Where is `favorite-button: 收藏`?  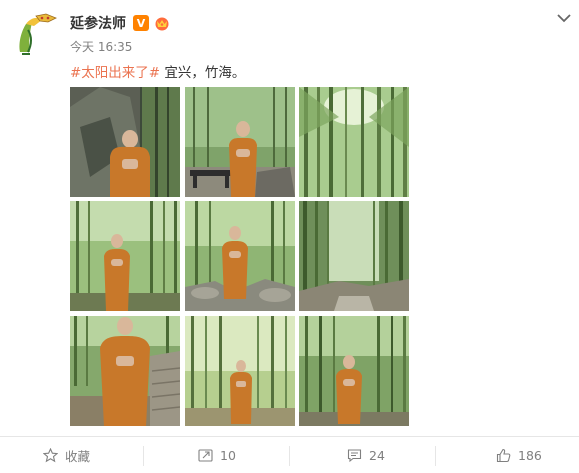 favorite-button: 收藏 is located at coordinates (66, 455).